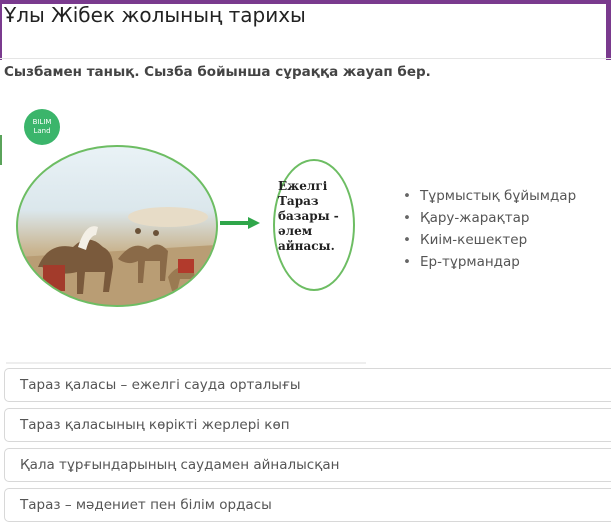  I want to click on answer-option-3: Қала тұрғындарының саудамен айналысқан, so click(307, 465).